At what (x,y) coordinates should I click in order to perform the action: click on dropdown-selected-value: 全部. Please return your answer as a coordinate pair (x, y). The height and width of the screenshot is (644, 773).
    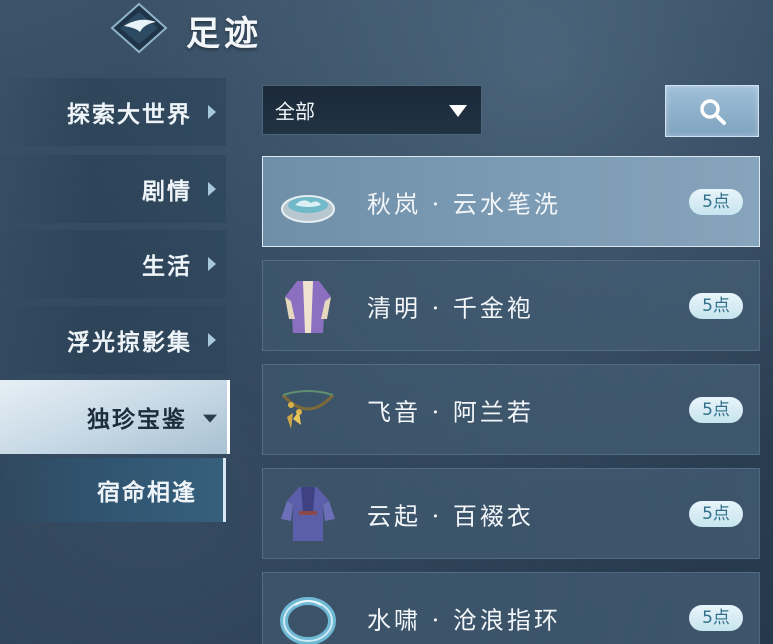
    Looking at the image, I should click on (295, 111).